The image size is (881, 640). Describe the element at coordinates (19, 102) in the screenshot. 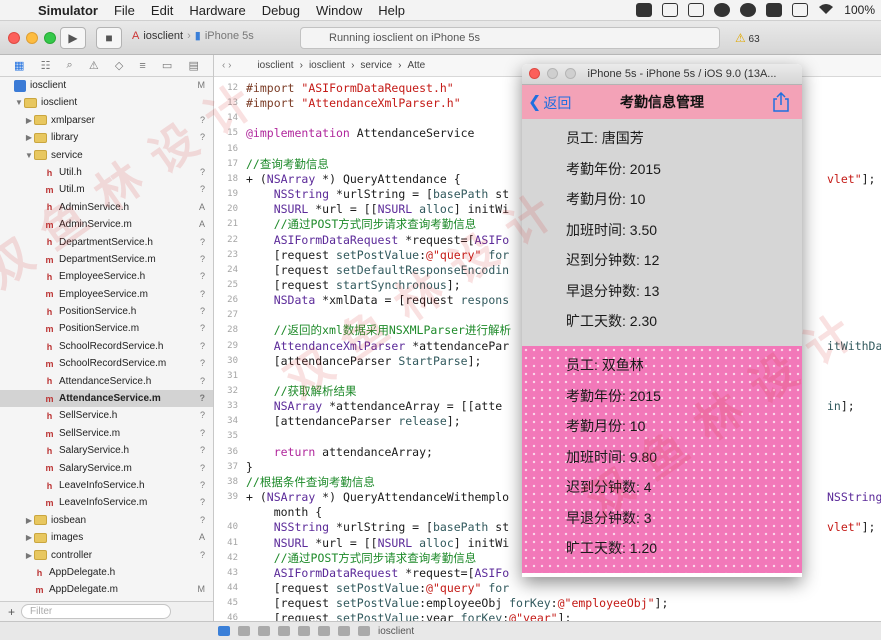

I see `disclosure-open-icon: ▼` at that location.